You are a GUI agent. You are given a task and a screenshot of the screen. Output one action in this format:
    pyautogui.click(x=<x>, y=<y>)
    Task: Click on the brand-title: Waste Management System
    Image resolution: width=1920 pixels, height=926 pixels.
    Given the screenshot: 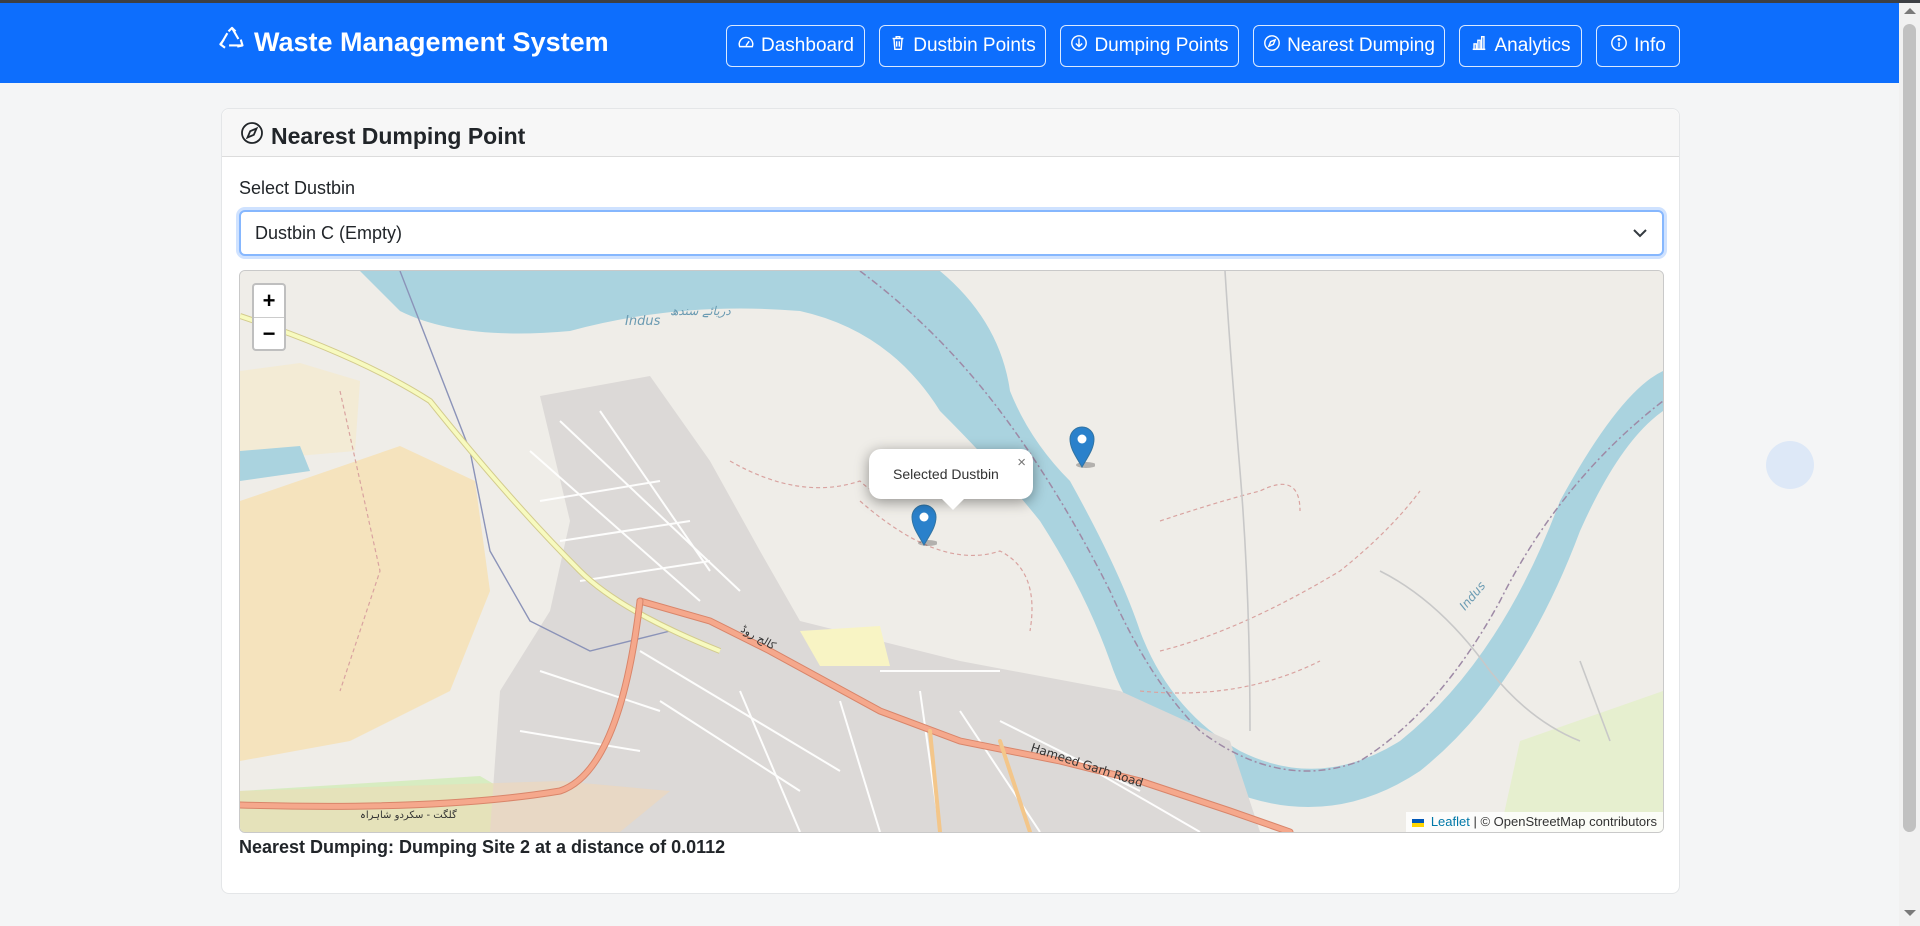 What is the action you would take?
    pyautogui.click(x=431, y=42)
    